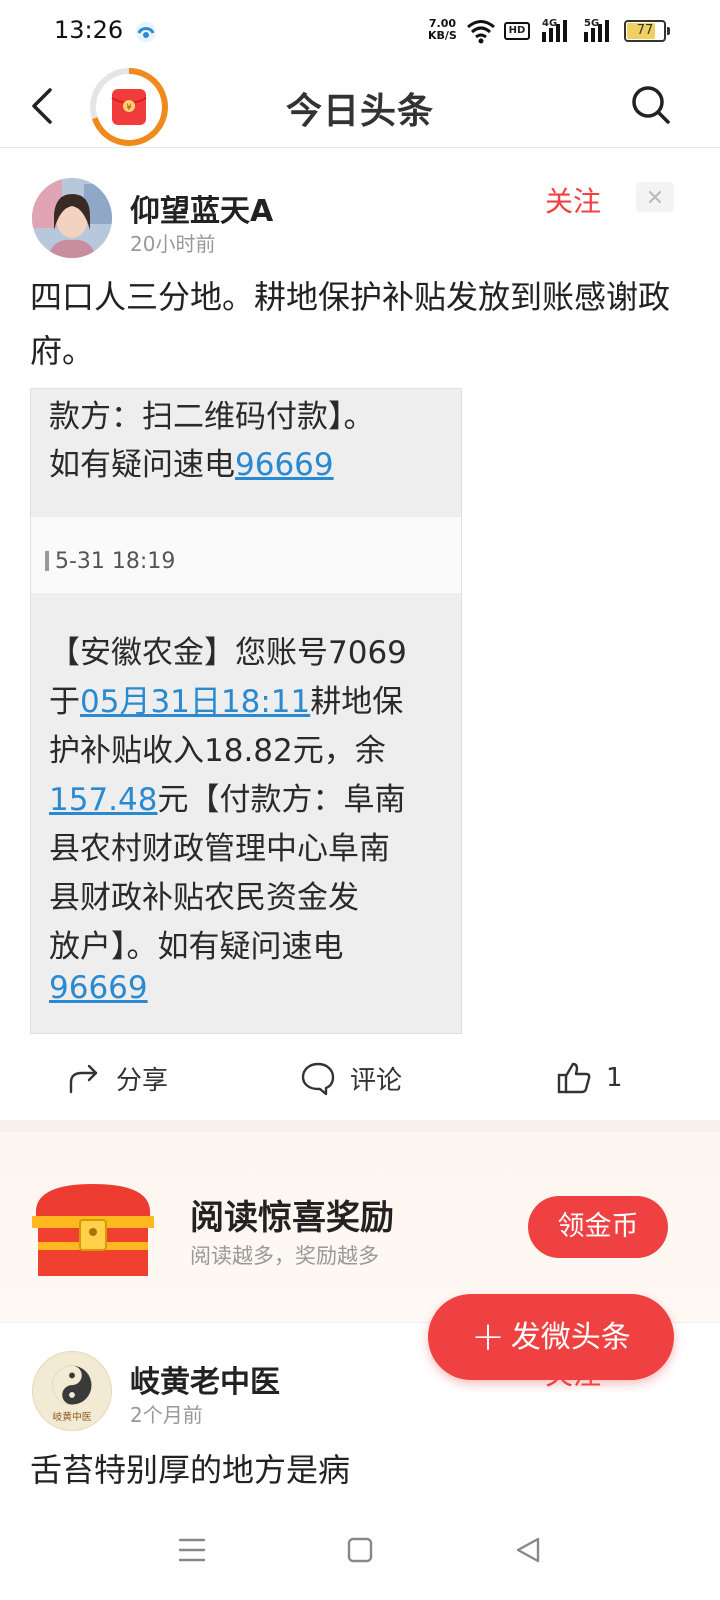 The height and width of the screenshot is (1600, 720). What do you see at coordinates (110, 561) in the screenshot?
I see `sms-timestamp: 5-31 18:19` at bounding box center [110, 561].